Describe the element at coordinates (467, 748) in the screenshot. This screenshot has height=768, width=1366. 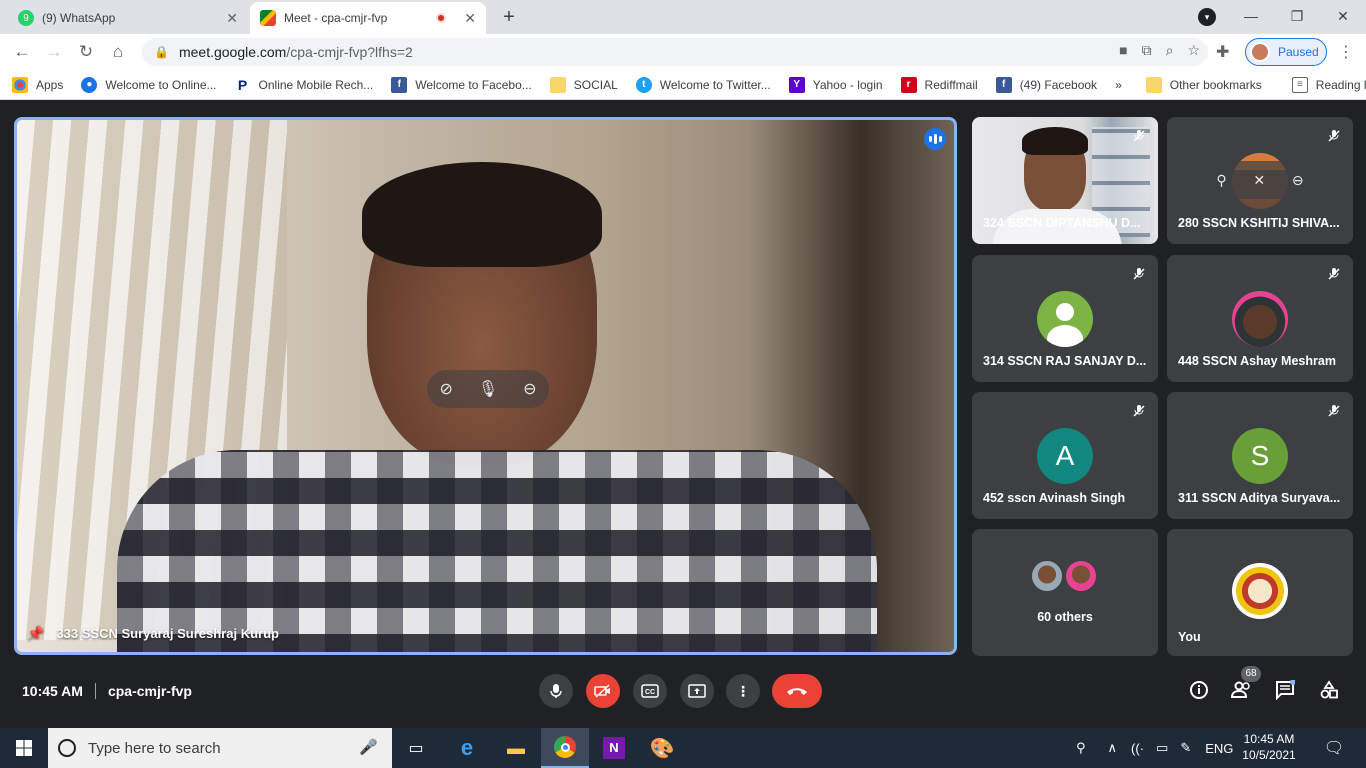
I see `edge-icon: e` at that location.